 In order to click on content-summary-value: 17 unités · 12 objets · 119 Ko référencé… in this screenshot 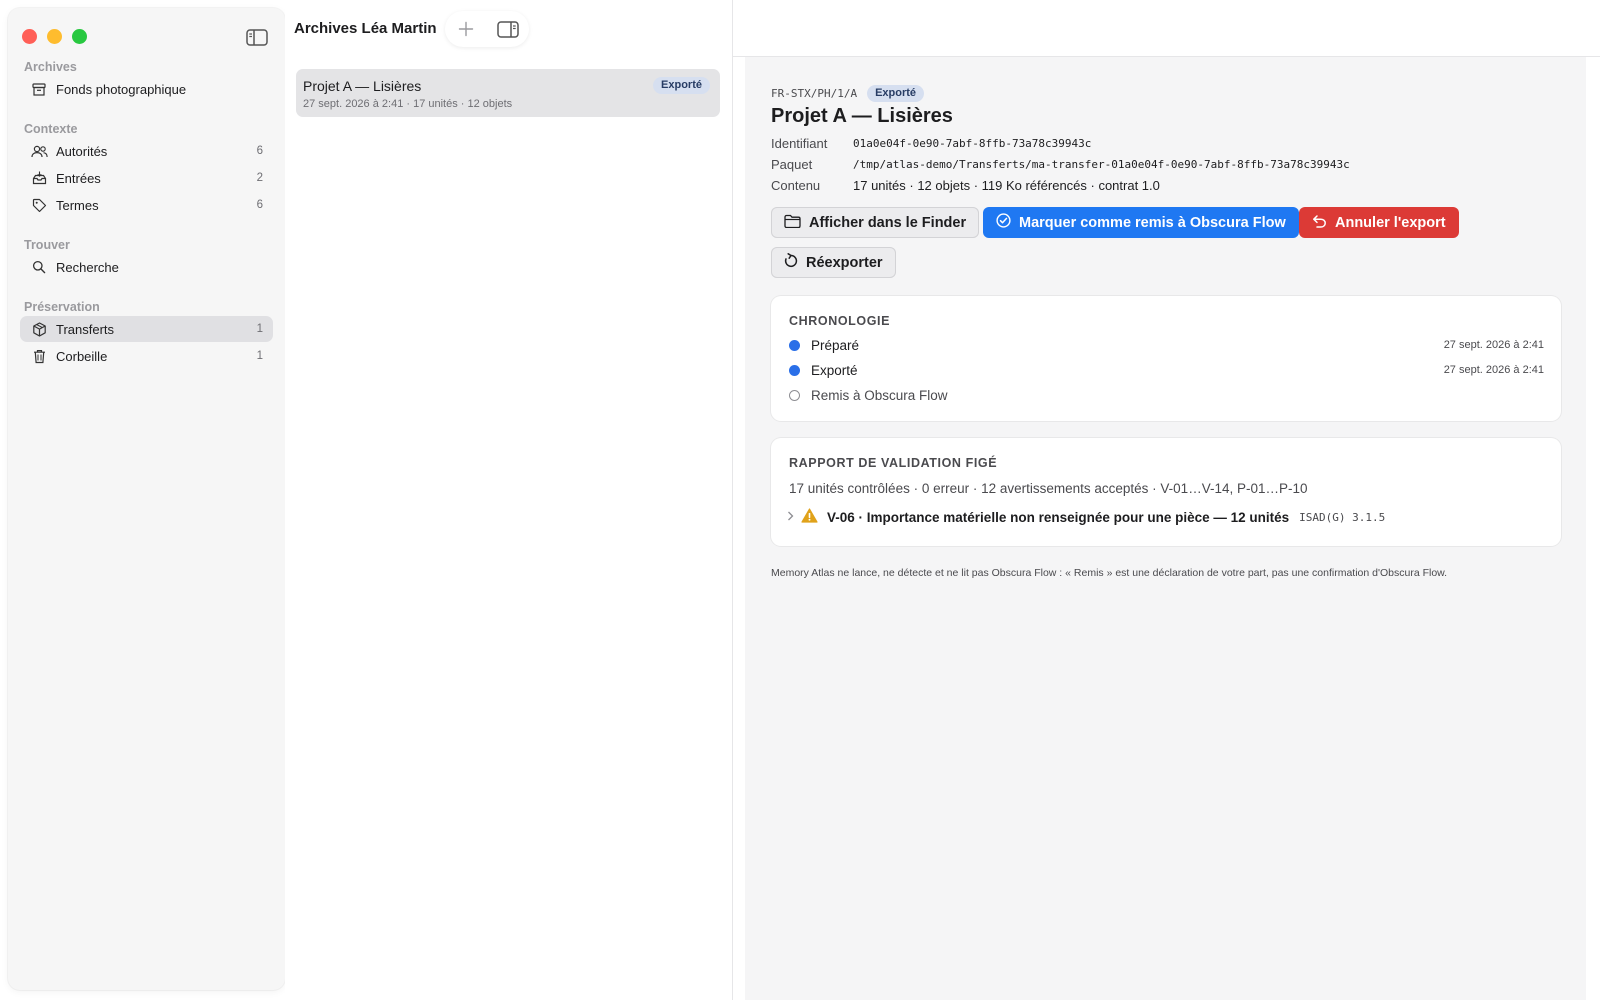, I will do `click(1006, 185)`.